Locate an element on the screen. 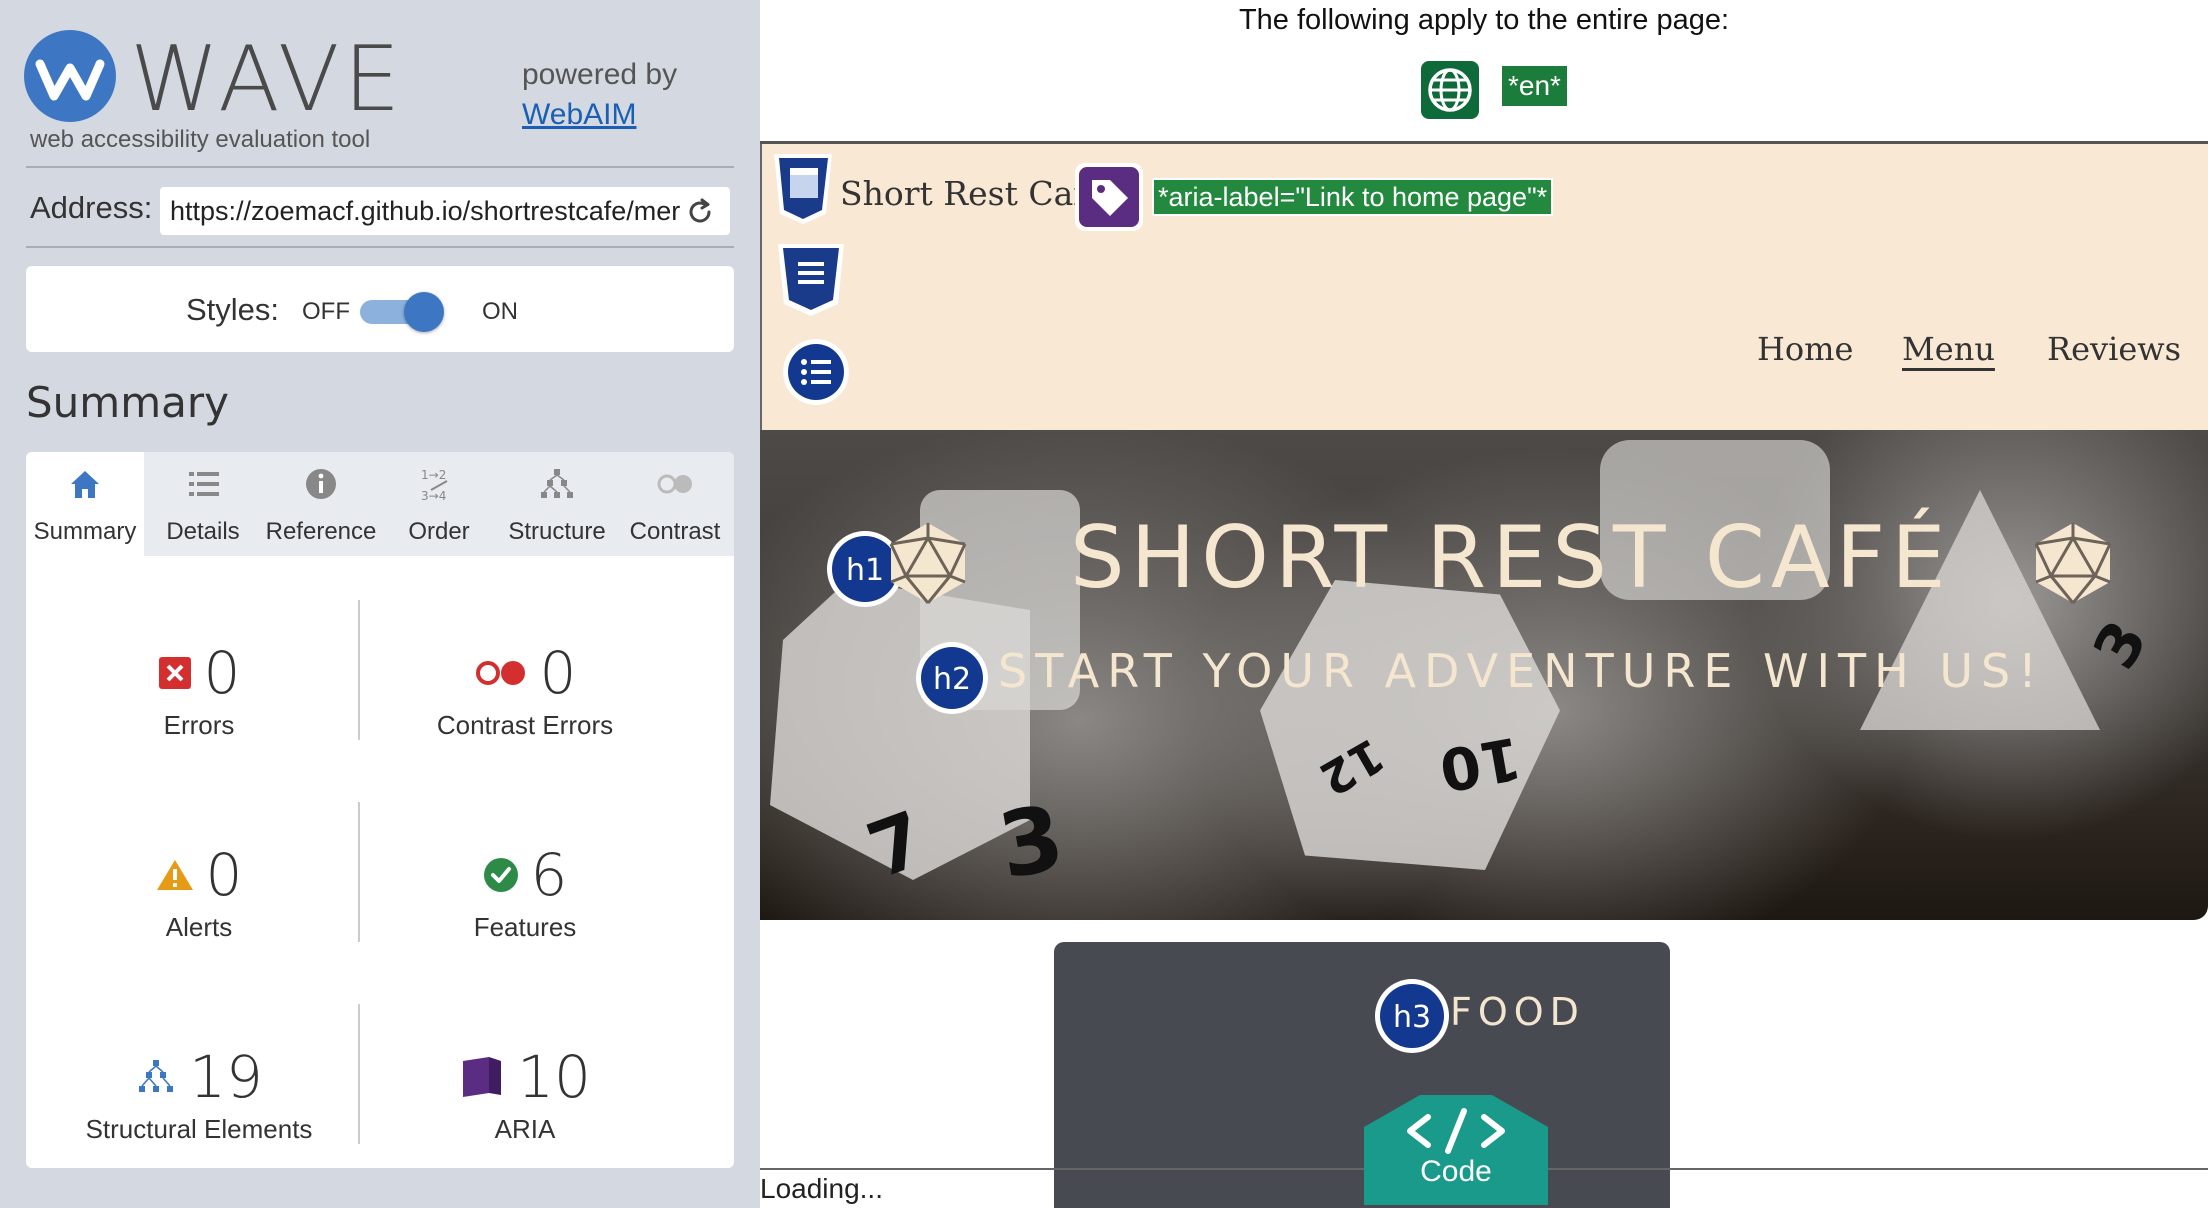  svg-text: h3 is located at coordinates (1412, 1017).